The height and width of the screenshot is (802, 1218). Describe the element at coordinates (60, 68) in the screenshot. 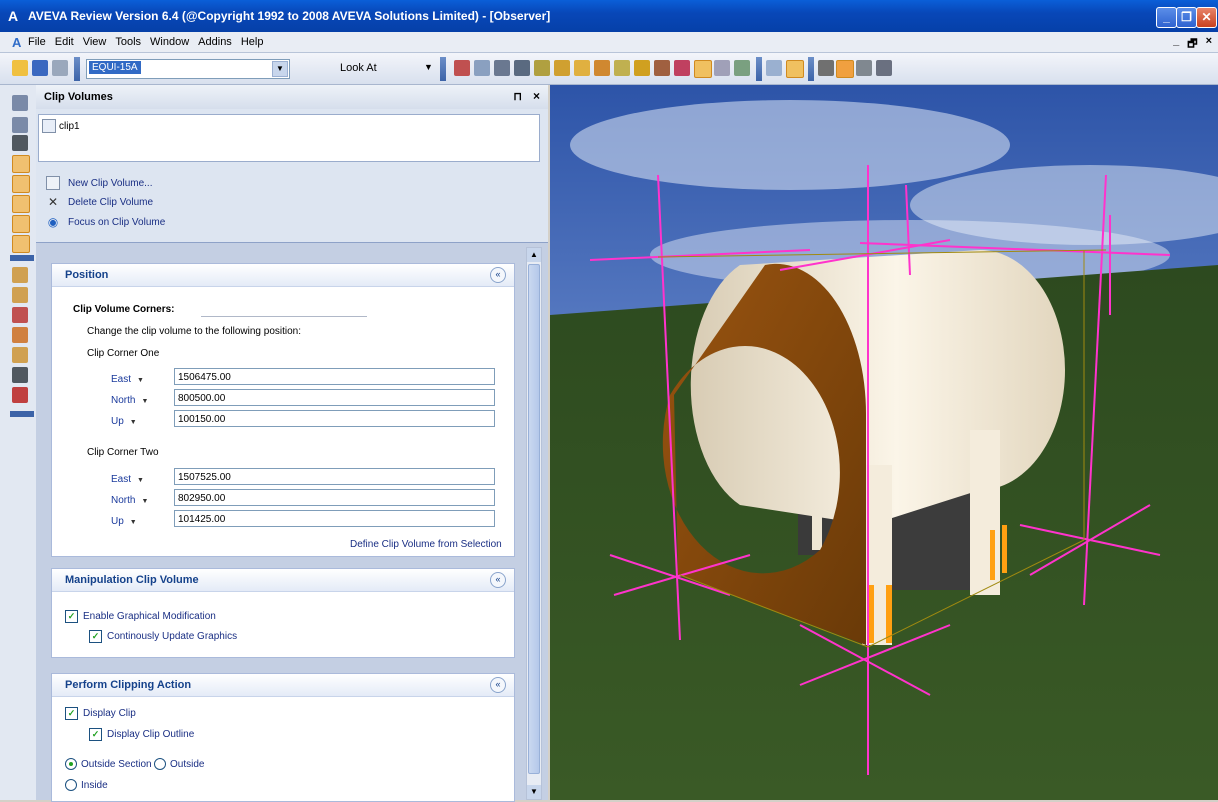

I see `print-icon` at that location.